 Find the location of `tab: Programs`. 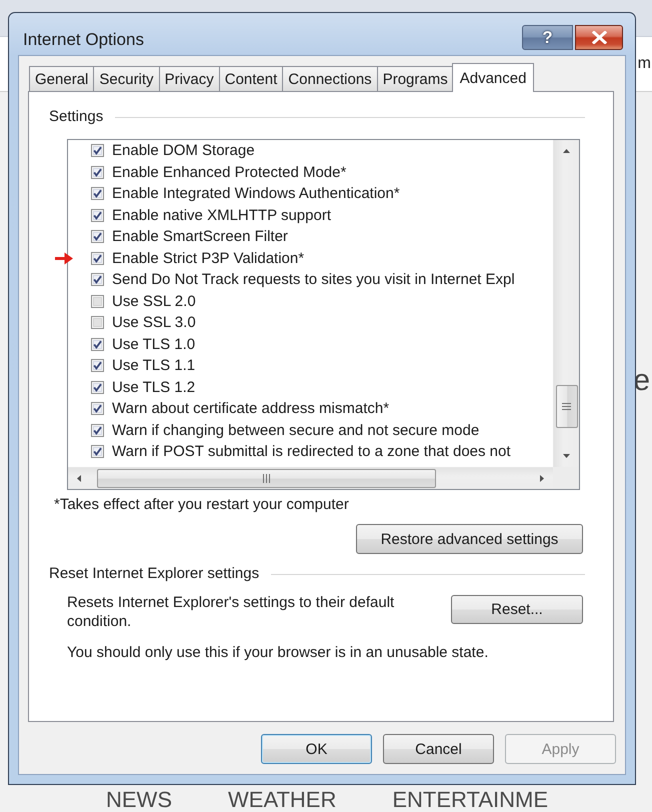

tab: Programs is located at coordinates (415, 78).